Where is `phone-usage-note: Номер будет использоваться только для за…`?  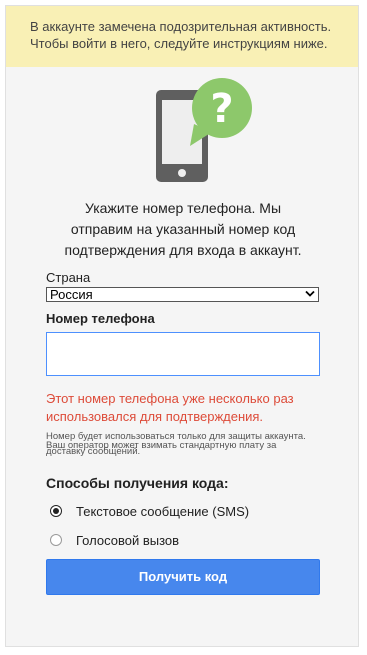
phone-usage-note: Номер будет использоваться только для за… is located at coordinates (191, 444).